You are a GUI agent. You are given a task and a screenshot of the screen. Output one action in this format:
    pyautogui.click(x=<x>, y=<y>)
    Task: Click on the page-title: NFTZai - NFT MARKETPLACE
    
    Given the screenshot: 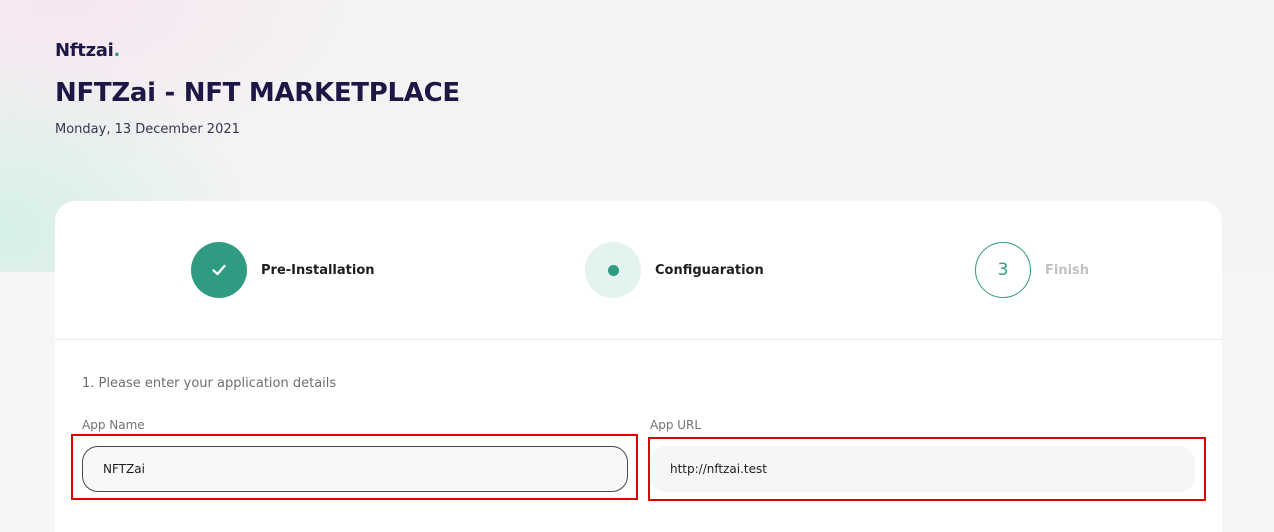 What is the action you would take?
    pyautogui.click(x=257, y=93)
    